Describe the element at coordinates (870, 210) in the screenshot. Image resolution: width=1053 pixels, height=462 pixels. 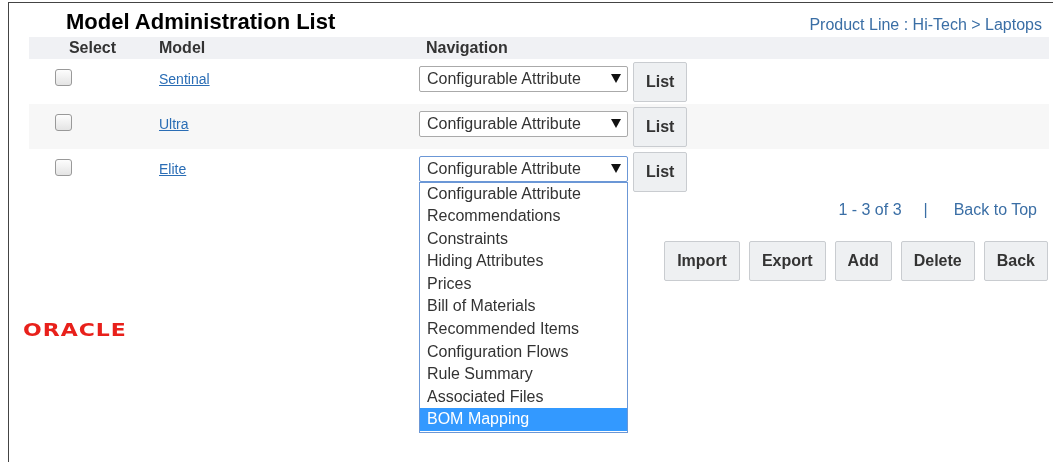
I see `page-range: 1 - 3 of 3` at that location.